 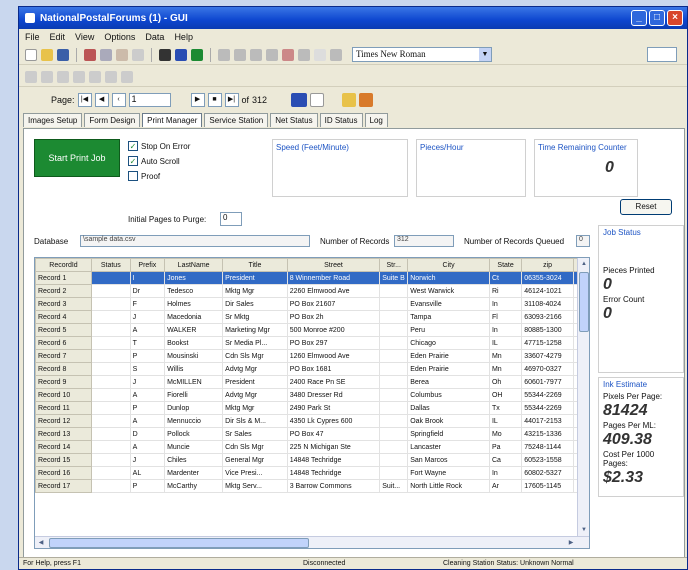 I want to click on table-cell: Mardenter, so click(x=194, y=473).